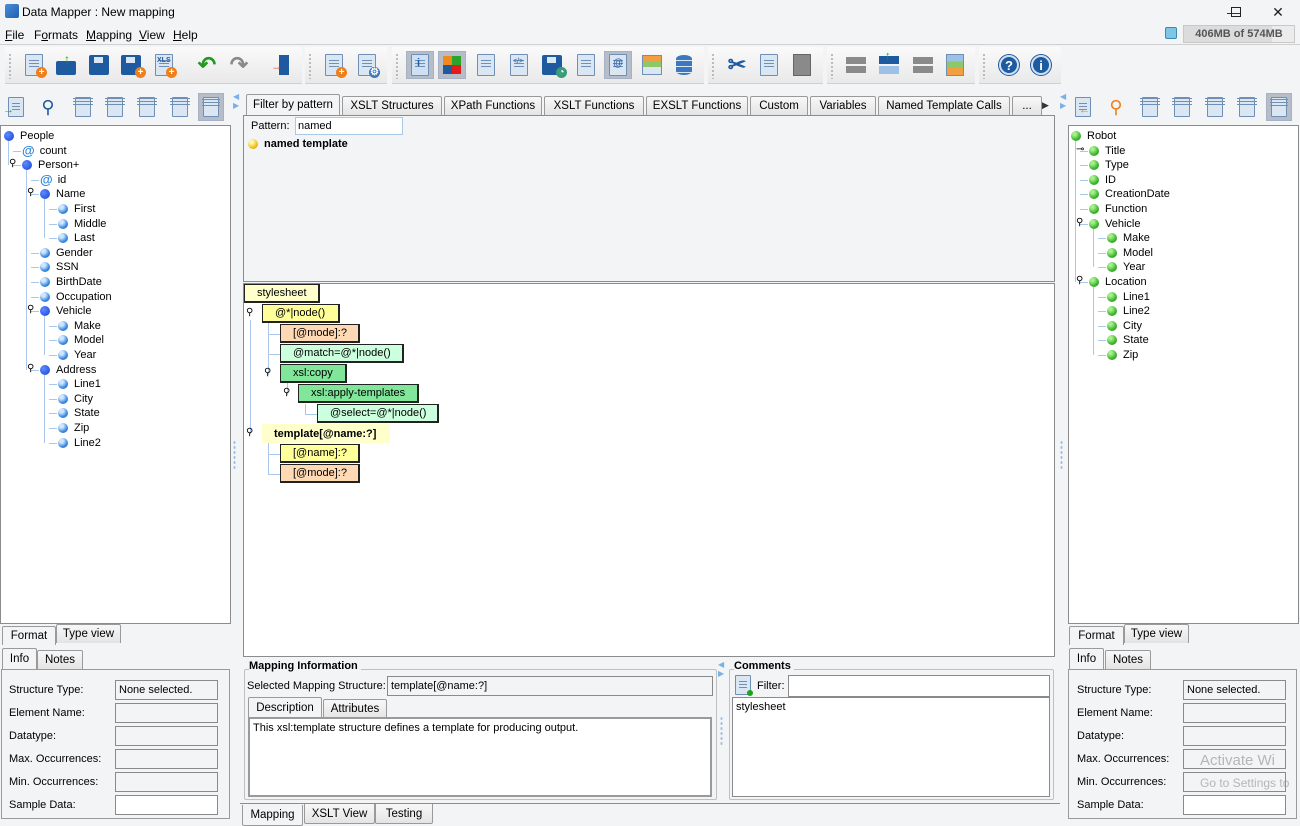  Describe the element at coordinates (211, 107) in the screenshot. I see `select-mode-button` at that location.